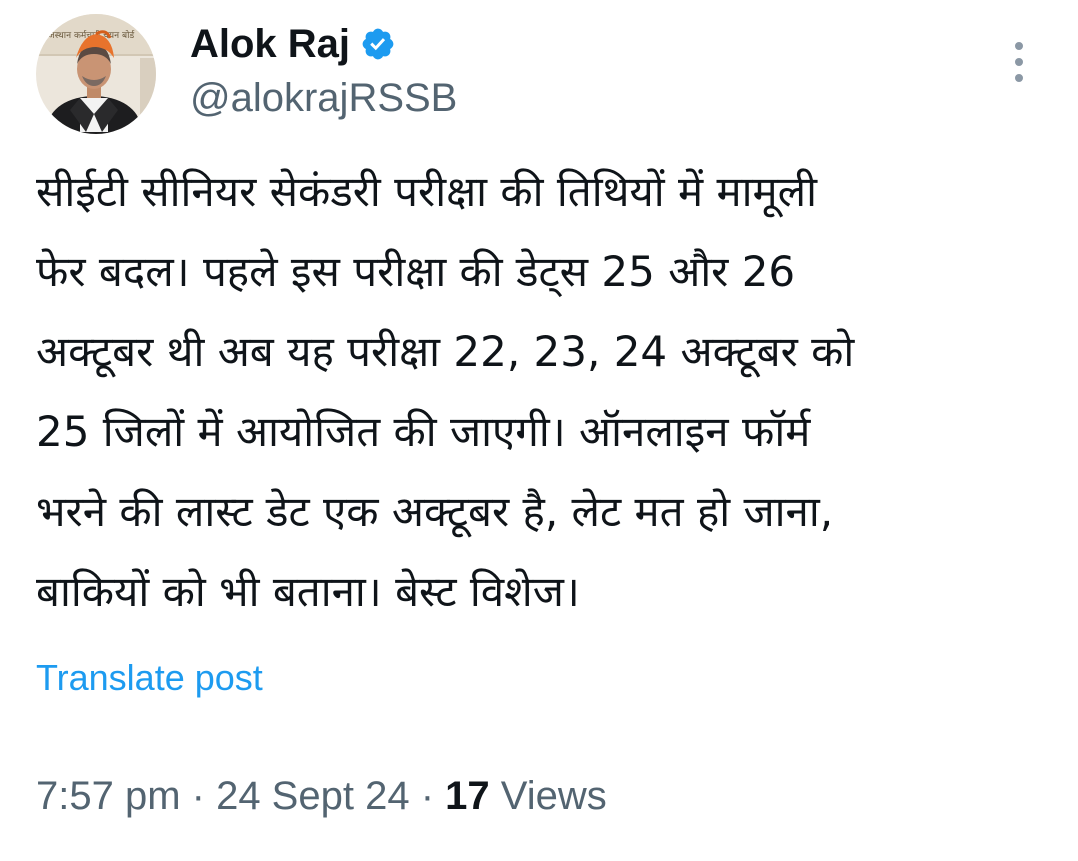  Describe the element at coordinates (308, 591) in the screenshot. I see `post-text-line: बाकियों को भी बताना। बेस्ट विशेज।` at that location.